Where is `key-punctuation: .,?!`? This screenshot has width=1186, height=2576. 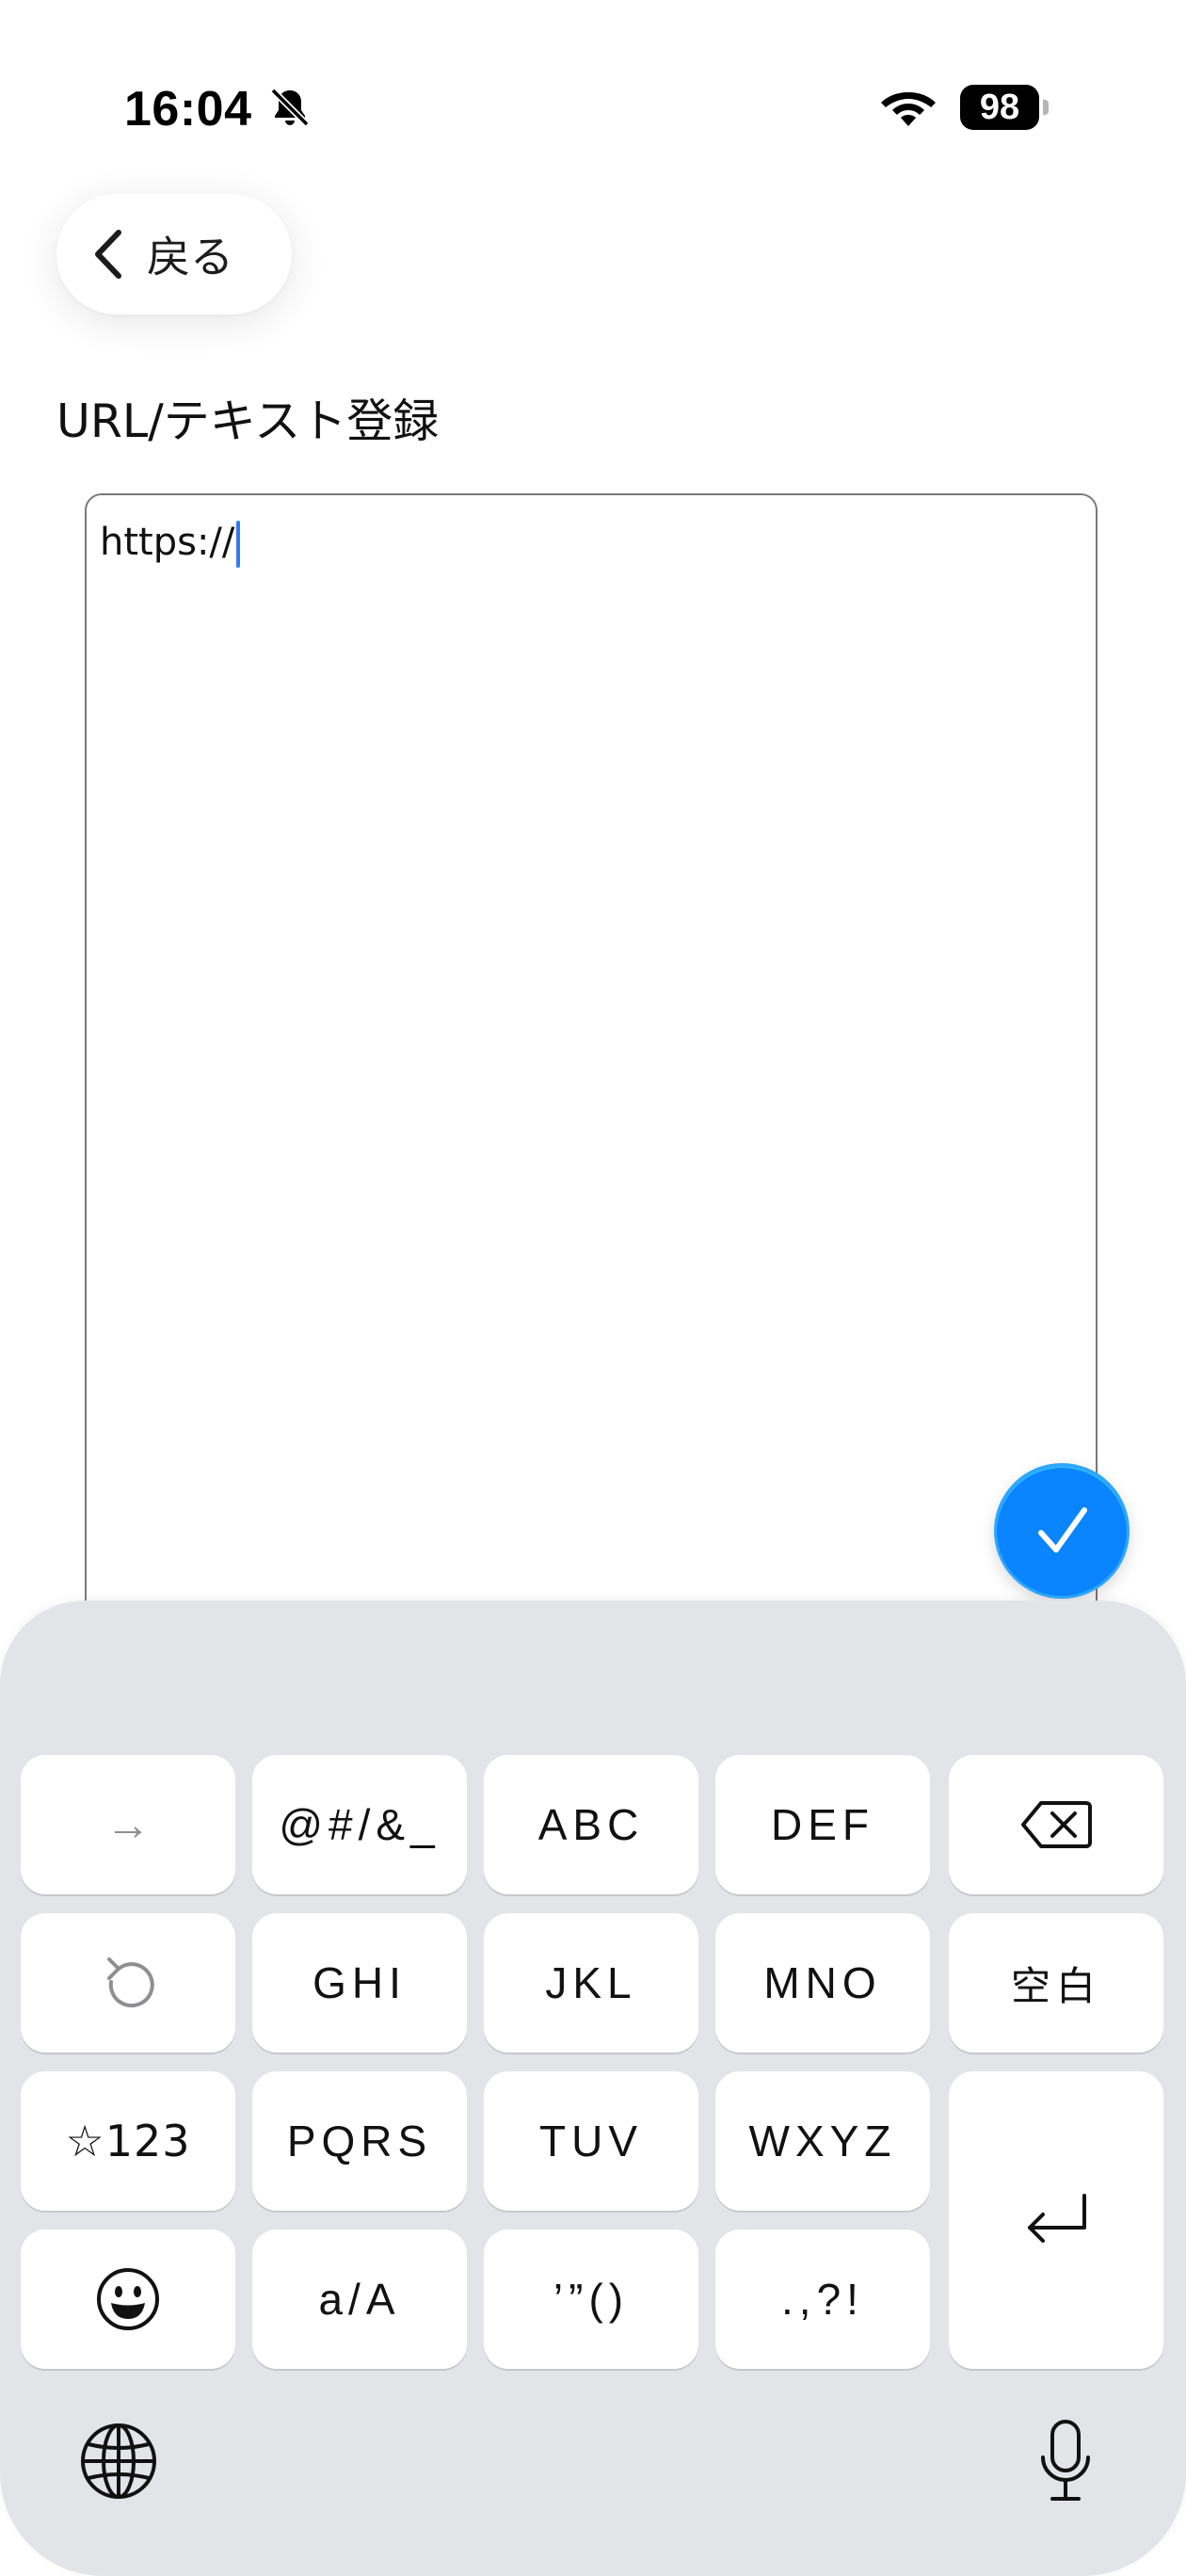 key-punctuation: .,?! is located at coordinates (822, 2299).